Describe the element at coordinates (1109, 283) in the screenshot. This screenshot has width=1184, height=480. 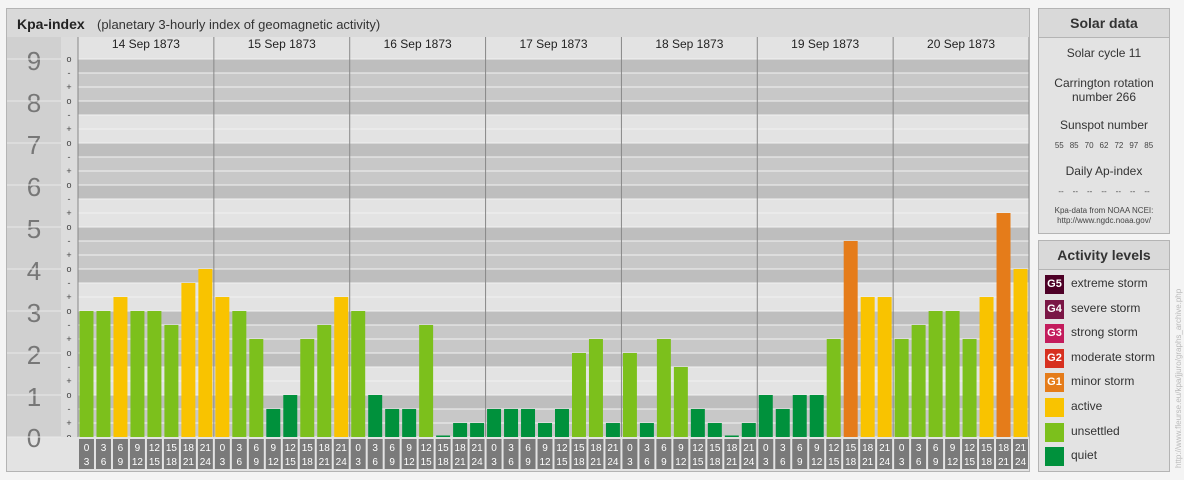
I see `level-label: extreme storm` at that location.